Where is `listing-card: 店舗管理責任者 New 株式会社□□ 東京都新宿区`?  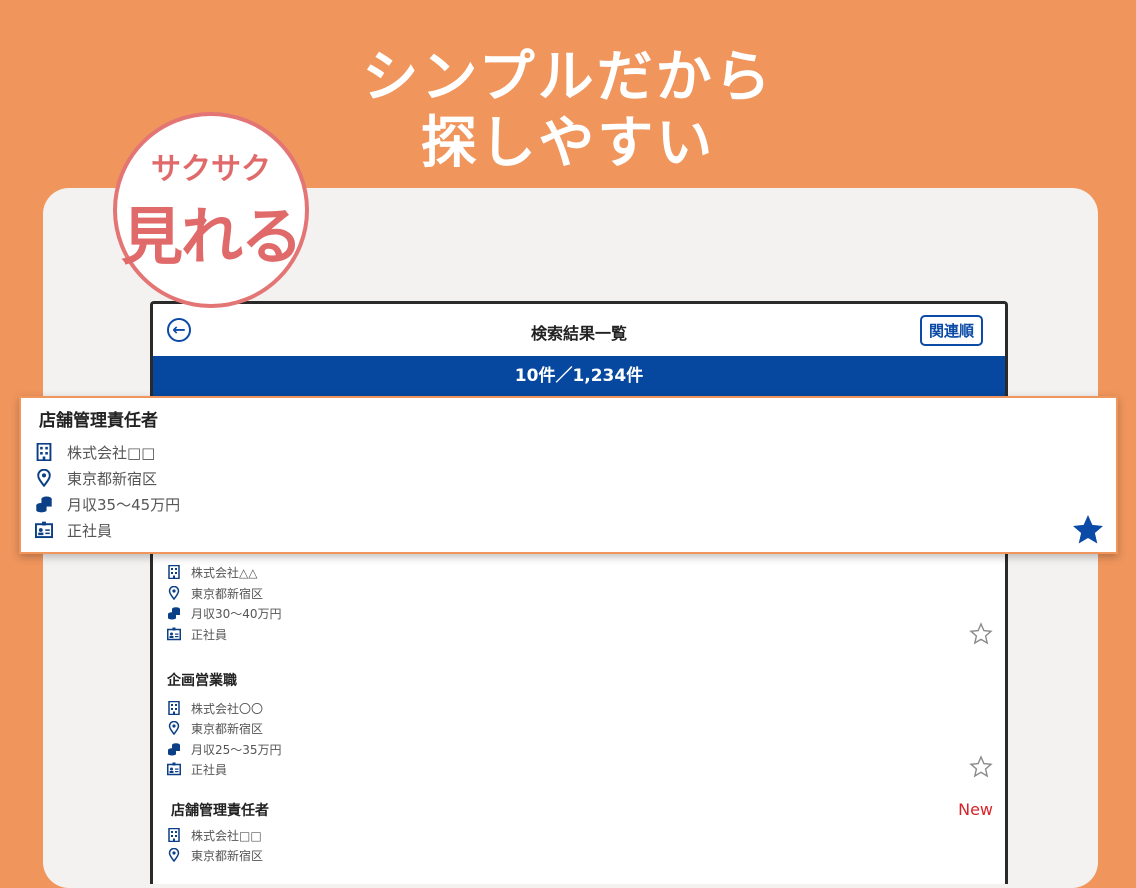
listing-card: 店舗管理責任者 New 株式会社□□ 東京都新宿区 is located at coordinates (579, 837).